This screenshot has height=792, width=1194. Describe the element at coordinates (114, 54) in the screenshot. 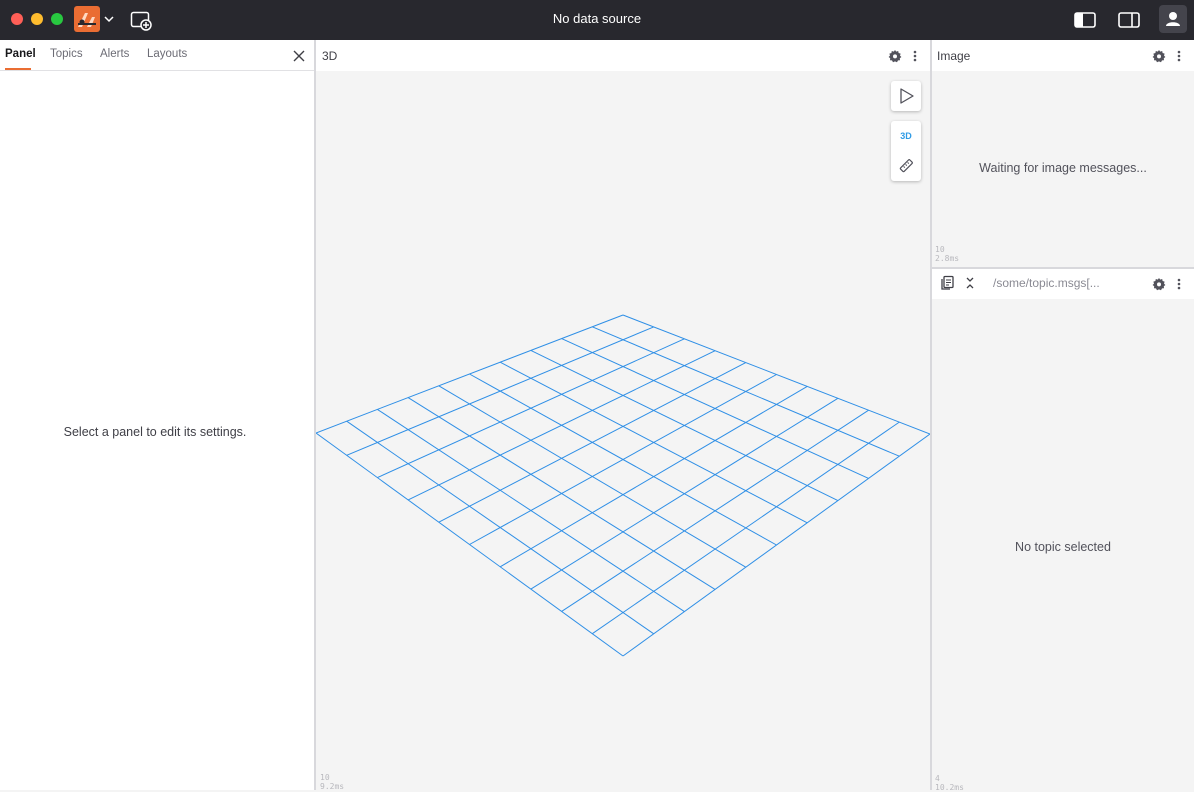

I see `tab-alerts: Alerts` at that location.